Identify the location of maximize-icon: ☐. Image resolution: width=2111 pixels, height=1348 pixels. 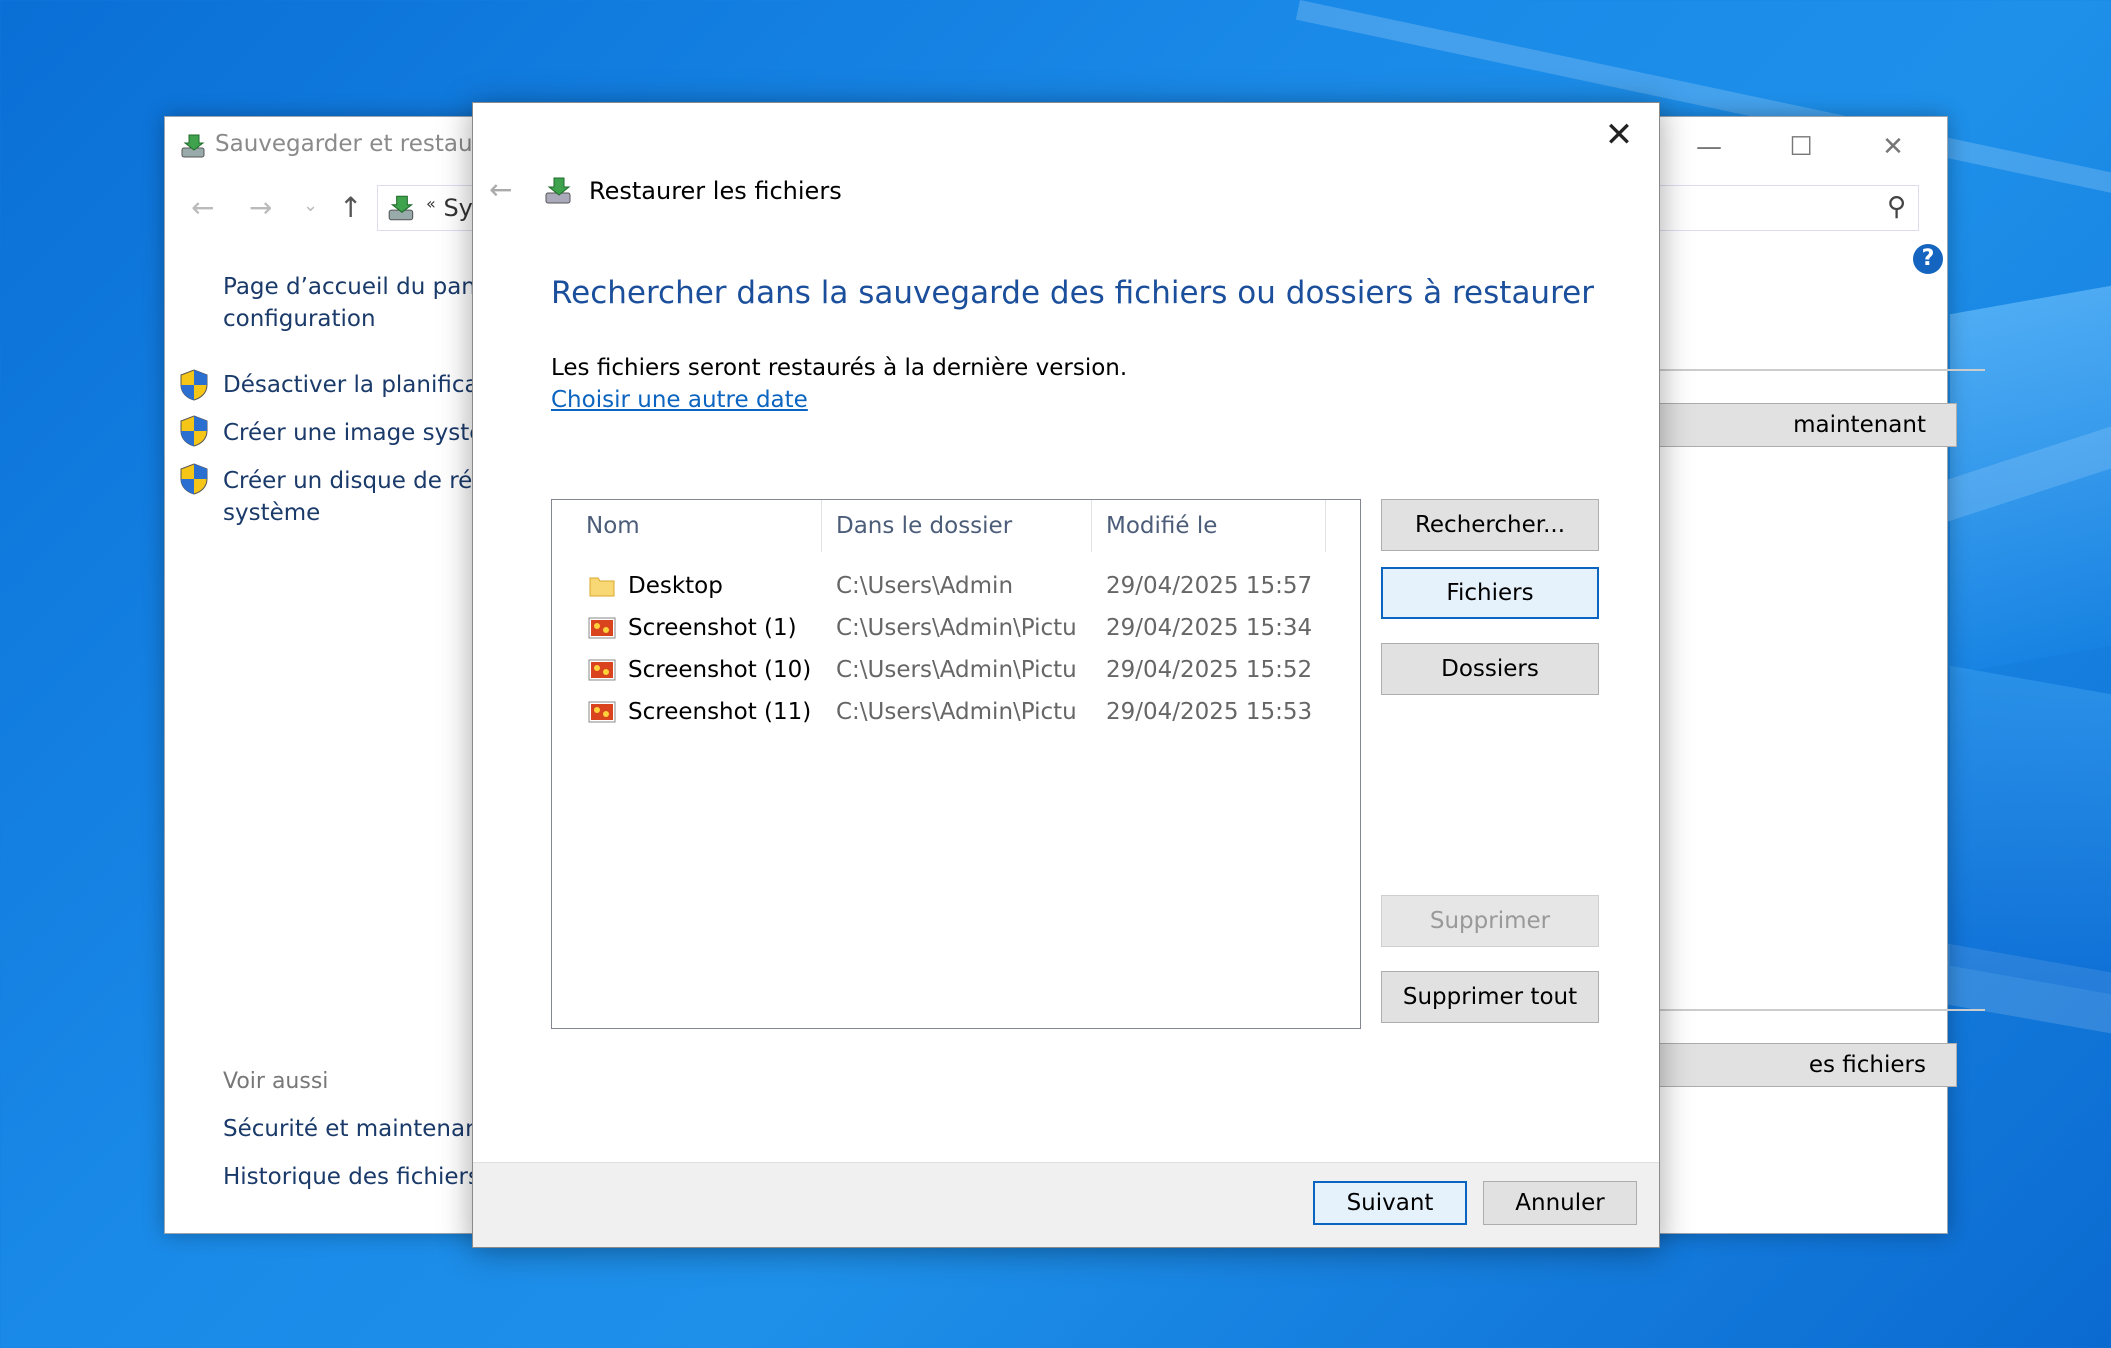
(1801, 147).